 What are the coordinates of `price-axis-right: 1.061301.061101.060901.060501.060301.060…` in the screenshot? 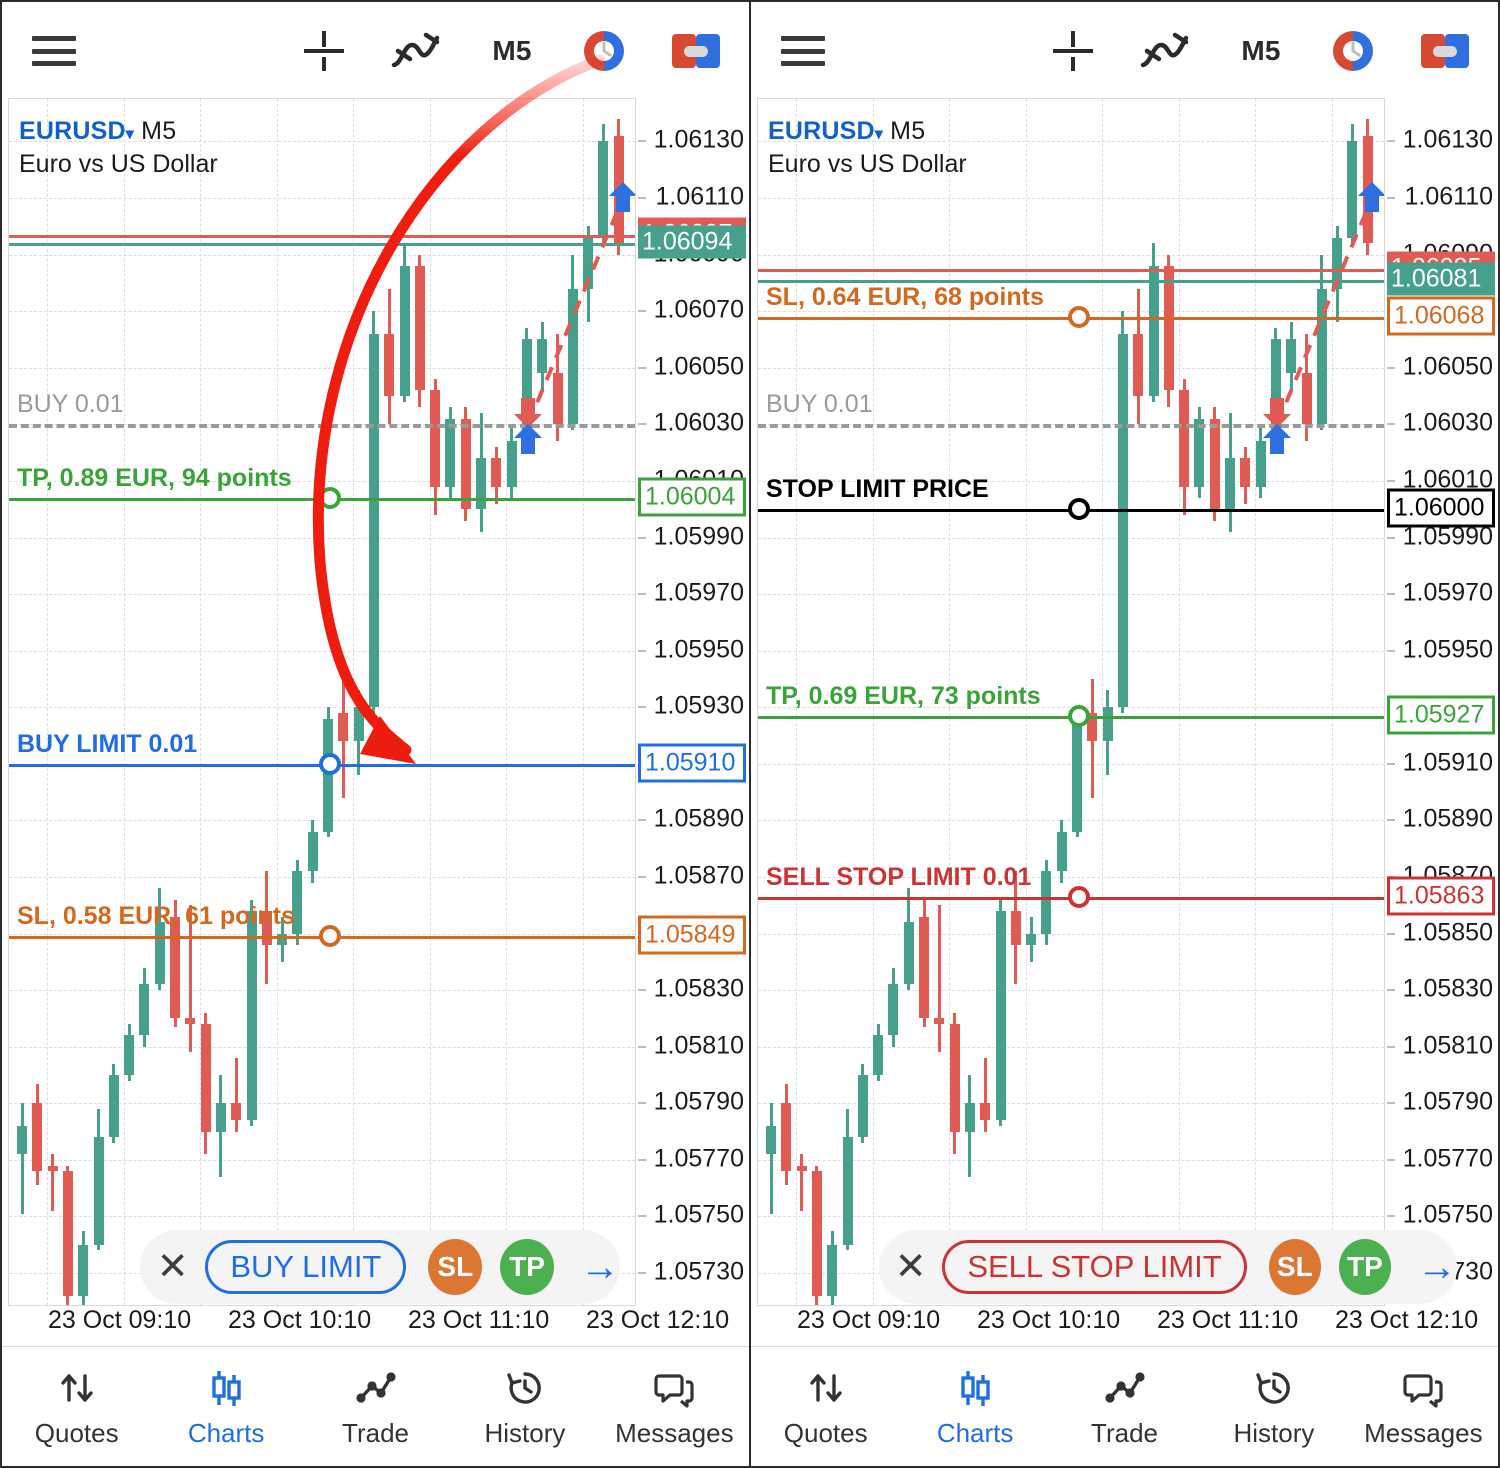 It's located at (1441, 702).